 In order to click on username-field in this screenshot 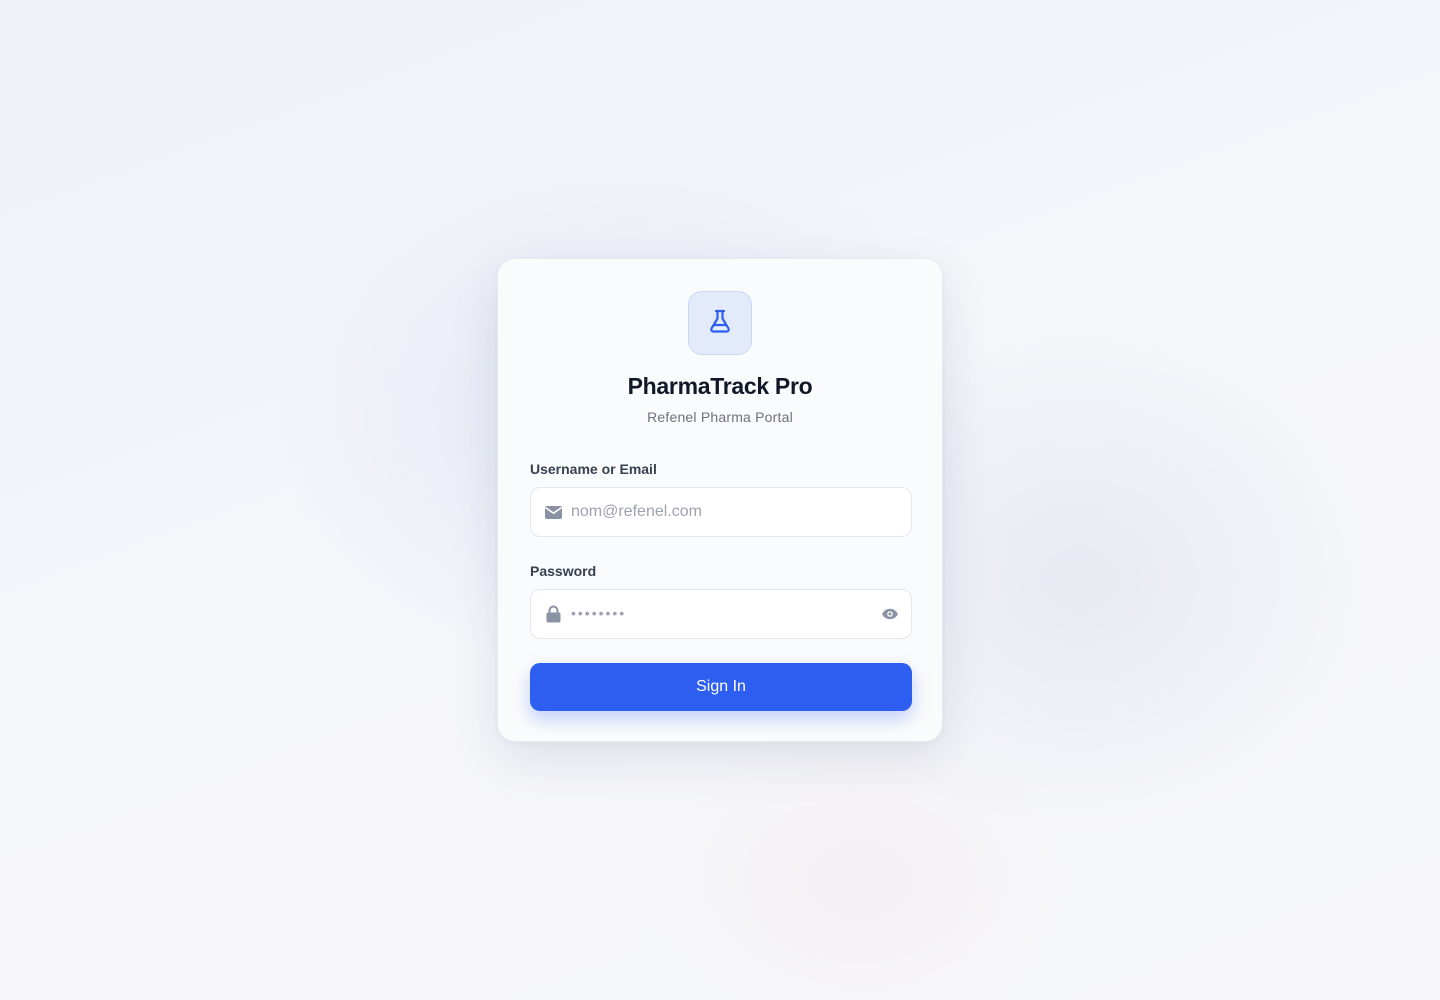, I will do `click(721, 512)`.